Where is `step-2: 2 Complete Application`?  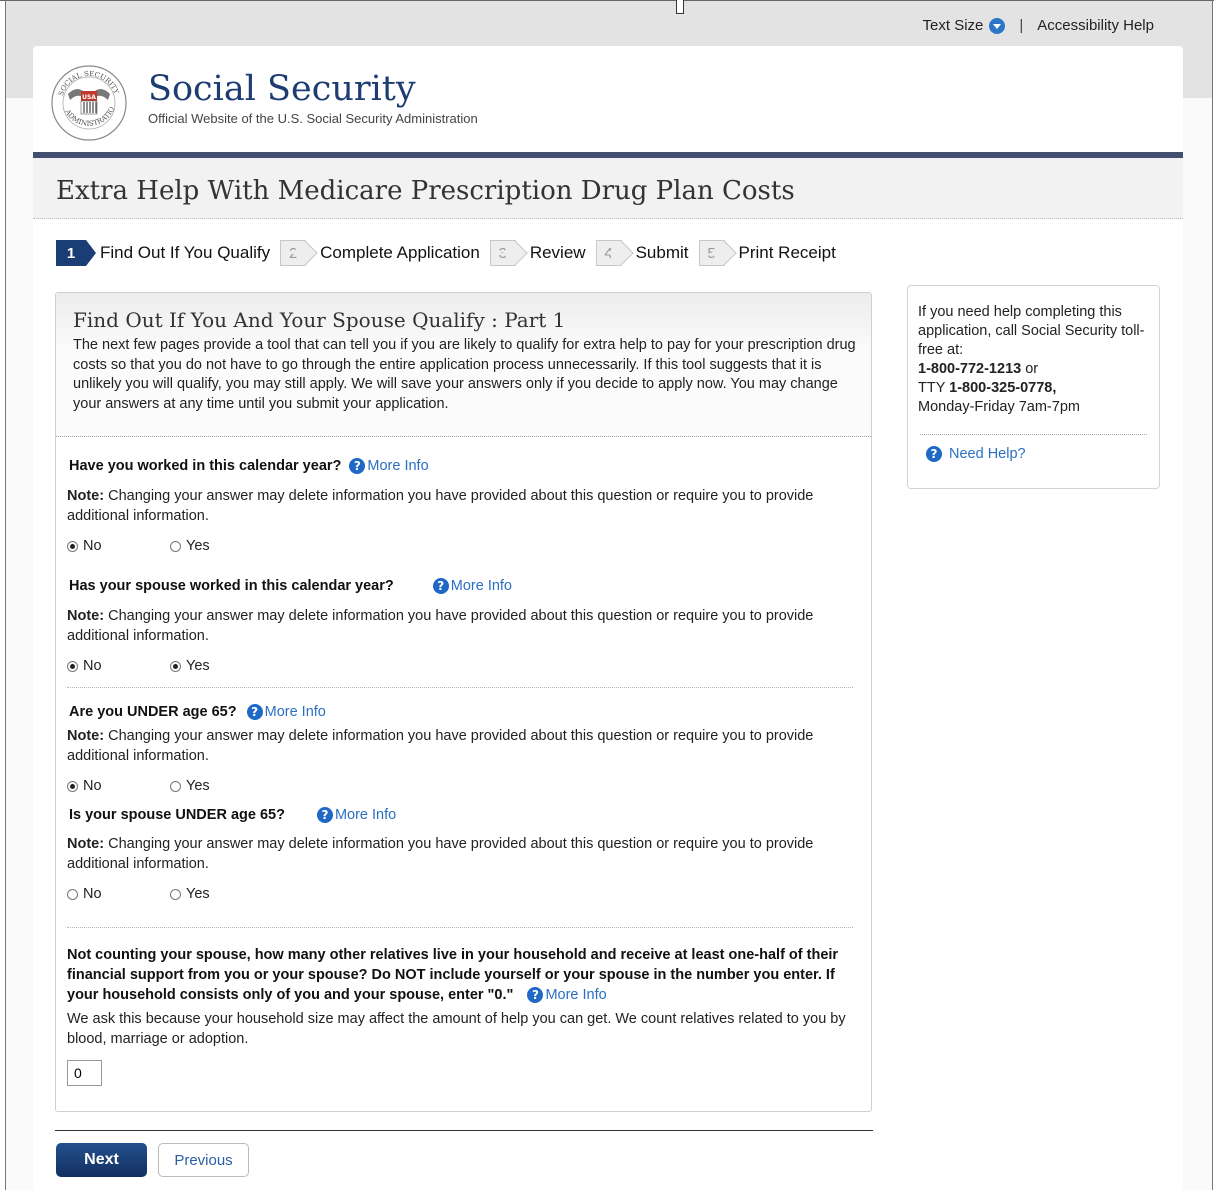
step-2: 2 Complete Application is located at coordinates (380, 253).